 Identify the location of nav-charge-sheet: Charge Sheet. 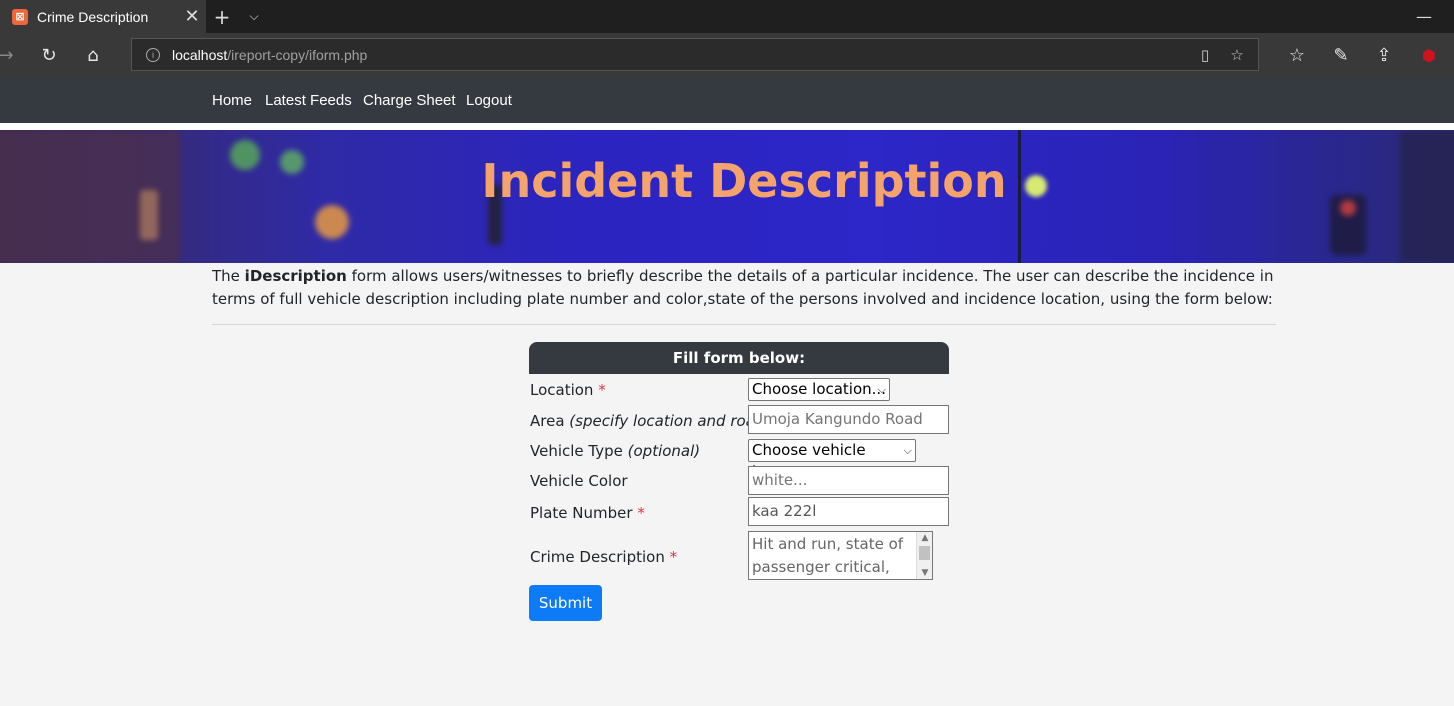
(409, 100).